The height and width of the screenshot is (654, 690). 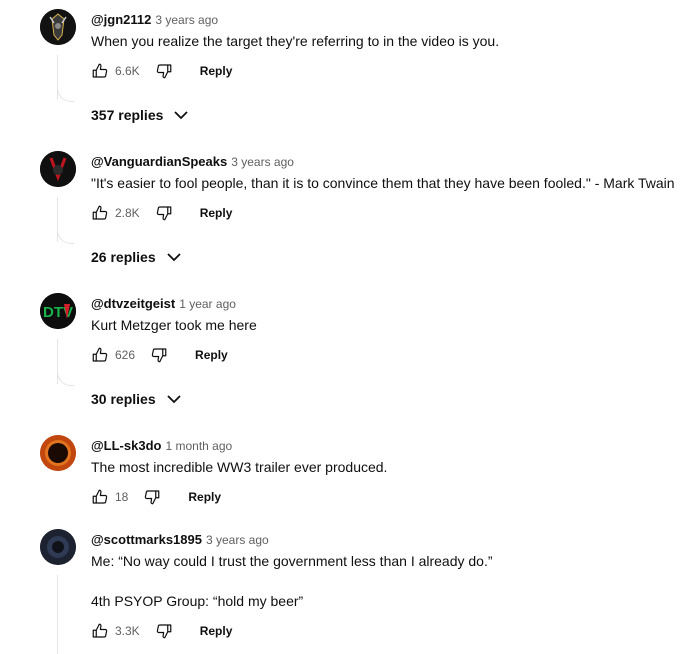 I want to click on comment-author: @dtvzeitgeist, so click(x=133, y=303).